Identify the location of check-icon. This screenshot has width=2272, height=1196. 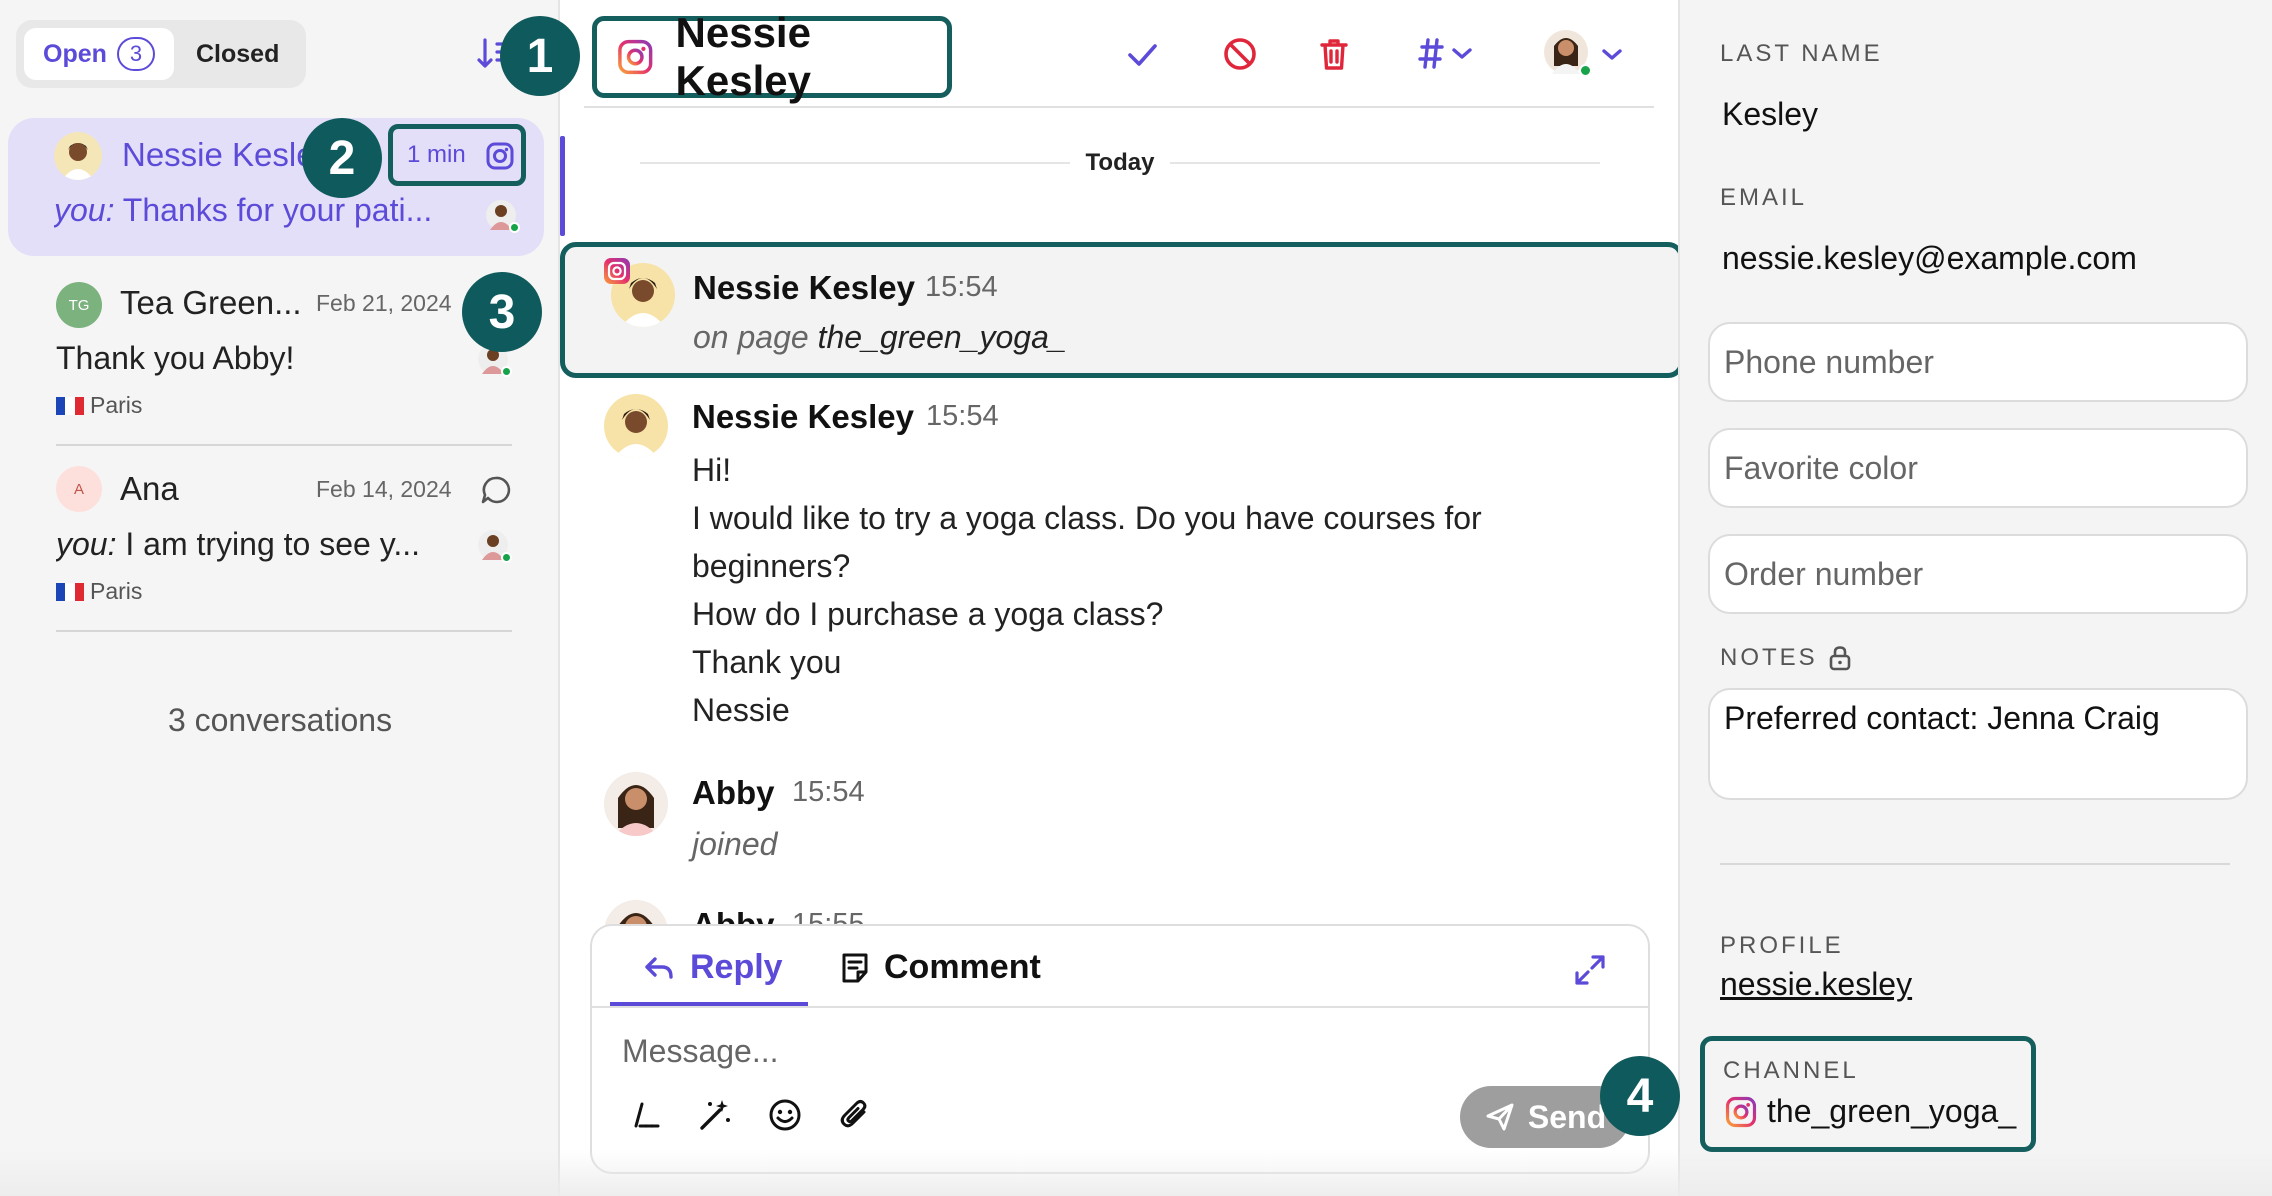
(1142, 54).